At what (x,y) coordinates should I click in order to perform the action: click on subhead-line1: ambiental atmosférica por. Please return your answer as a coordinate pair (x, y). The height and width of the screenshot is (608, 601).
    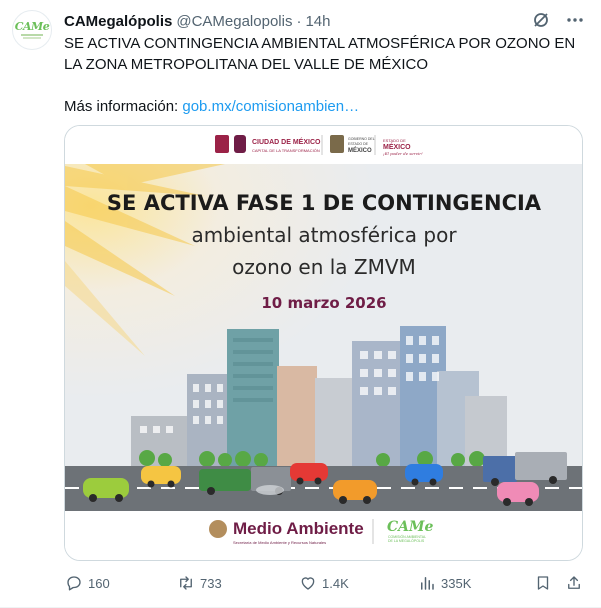
    Looking at the image, I should click on (324, 235).